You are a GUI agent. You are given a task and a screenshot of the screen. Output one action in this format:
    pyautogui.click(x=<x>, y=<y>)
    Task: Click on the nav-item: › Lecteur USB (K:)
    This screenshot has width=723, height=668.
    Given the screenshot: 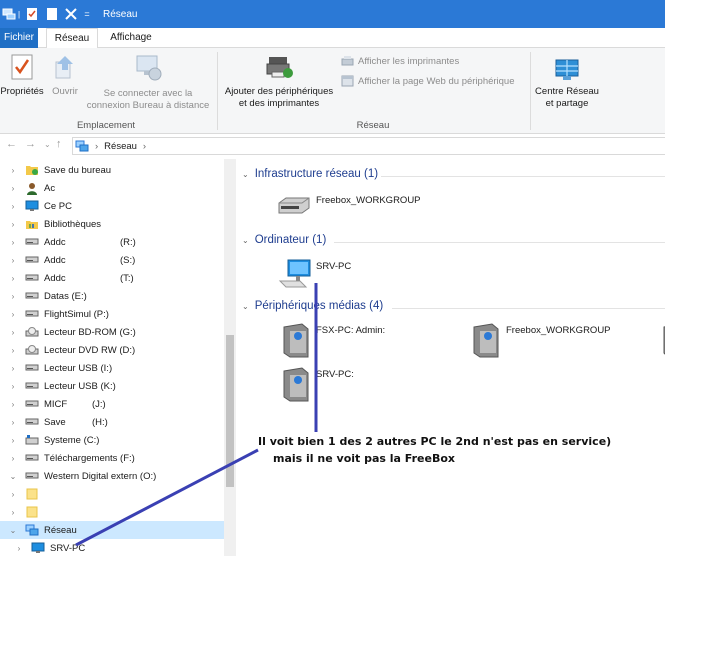 What is the action you would take?
    pyautogui.click(x=112, y=386)
    